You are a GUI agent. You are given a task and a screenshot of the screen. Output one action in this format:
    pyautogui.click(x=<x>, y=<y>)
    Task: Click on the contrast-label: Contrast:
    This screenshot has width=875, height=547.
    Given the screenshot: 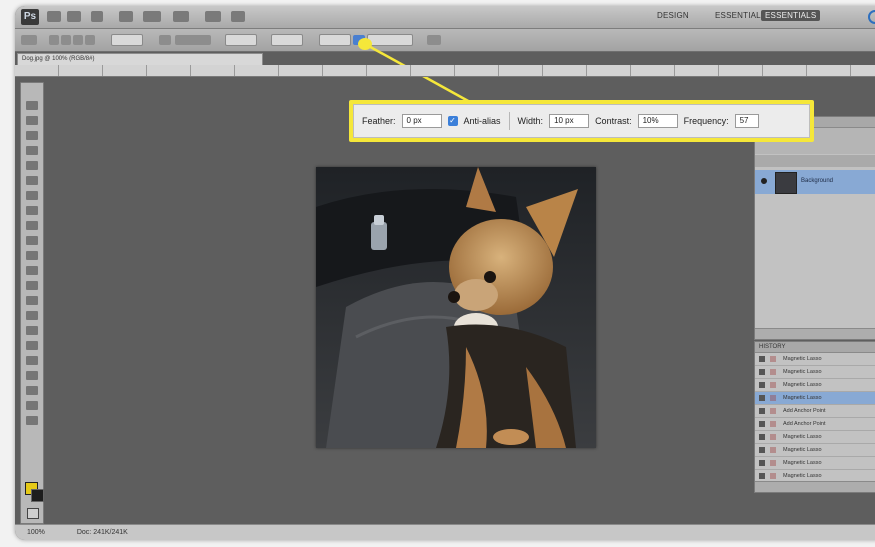 What is the action you would take?
    pyautogui.click(x=613, y=121)
    